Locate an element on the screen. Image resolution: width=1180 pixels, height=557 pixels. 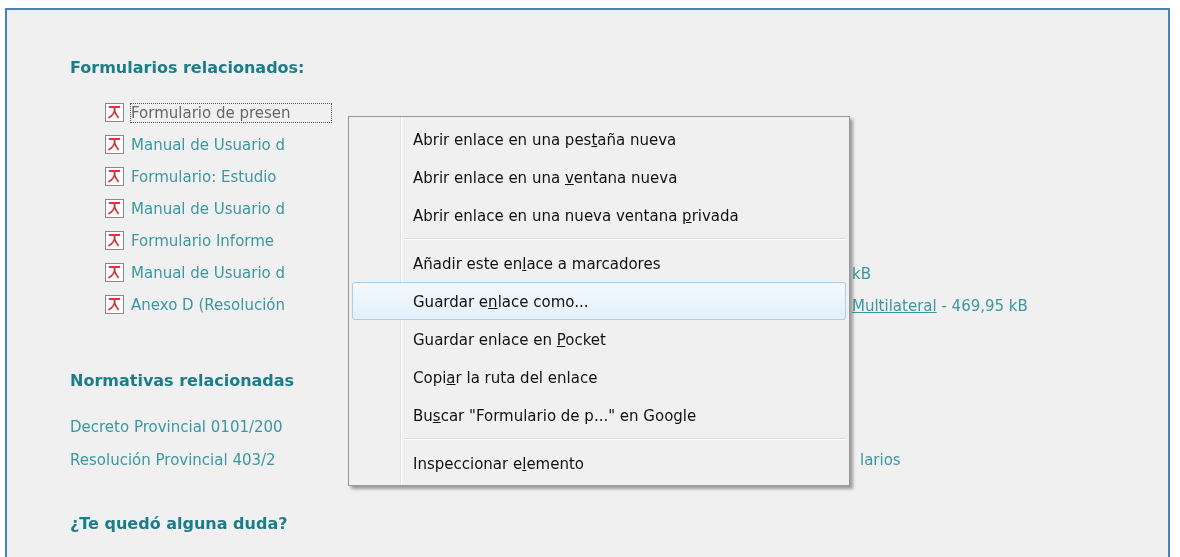
menu-item: Copiar la ruta del enlace is located at coordinates (599, 377).